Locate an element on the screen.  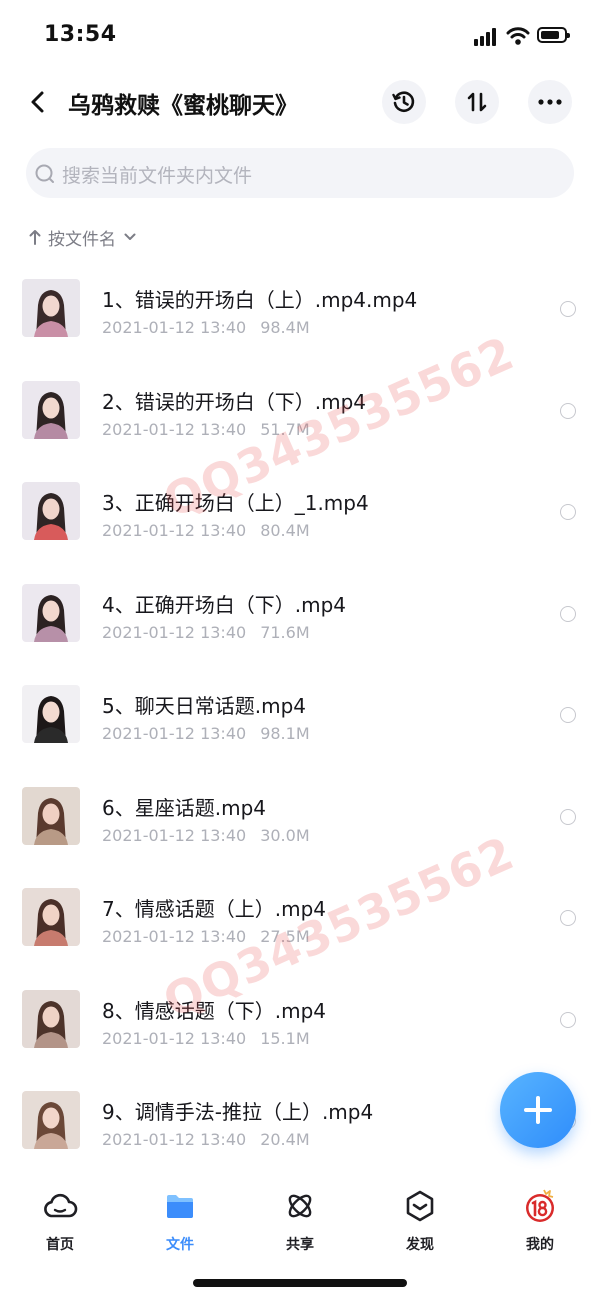
tab-discover: 发现 is located at coordinates (420, 1219).